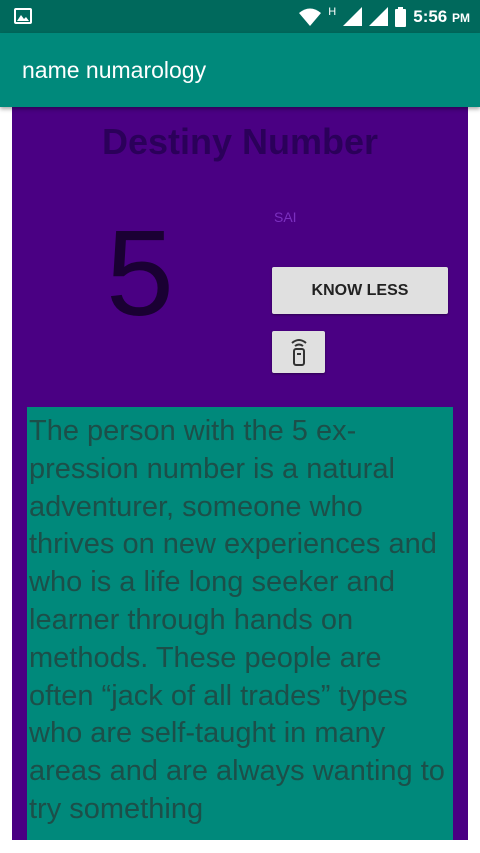  I want to click on phone-icon, so click(298, 352).